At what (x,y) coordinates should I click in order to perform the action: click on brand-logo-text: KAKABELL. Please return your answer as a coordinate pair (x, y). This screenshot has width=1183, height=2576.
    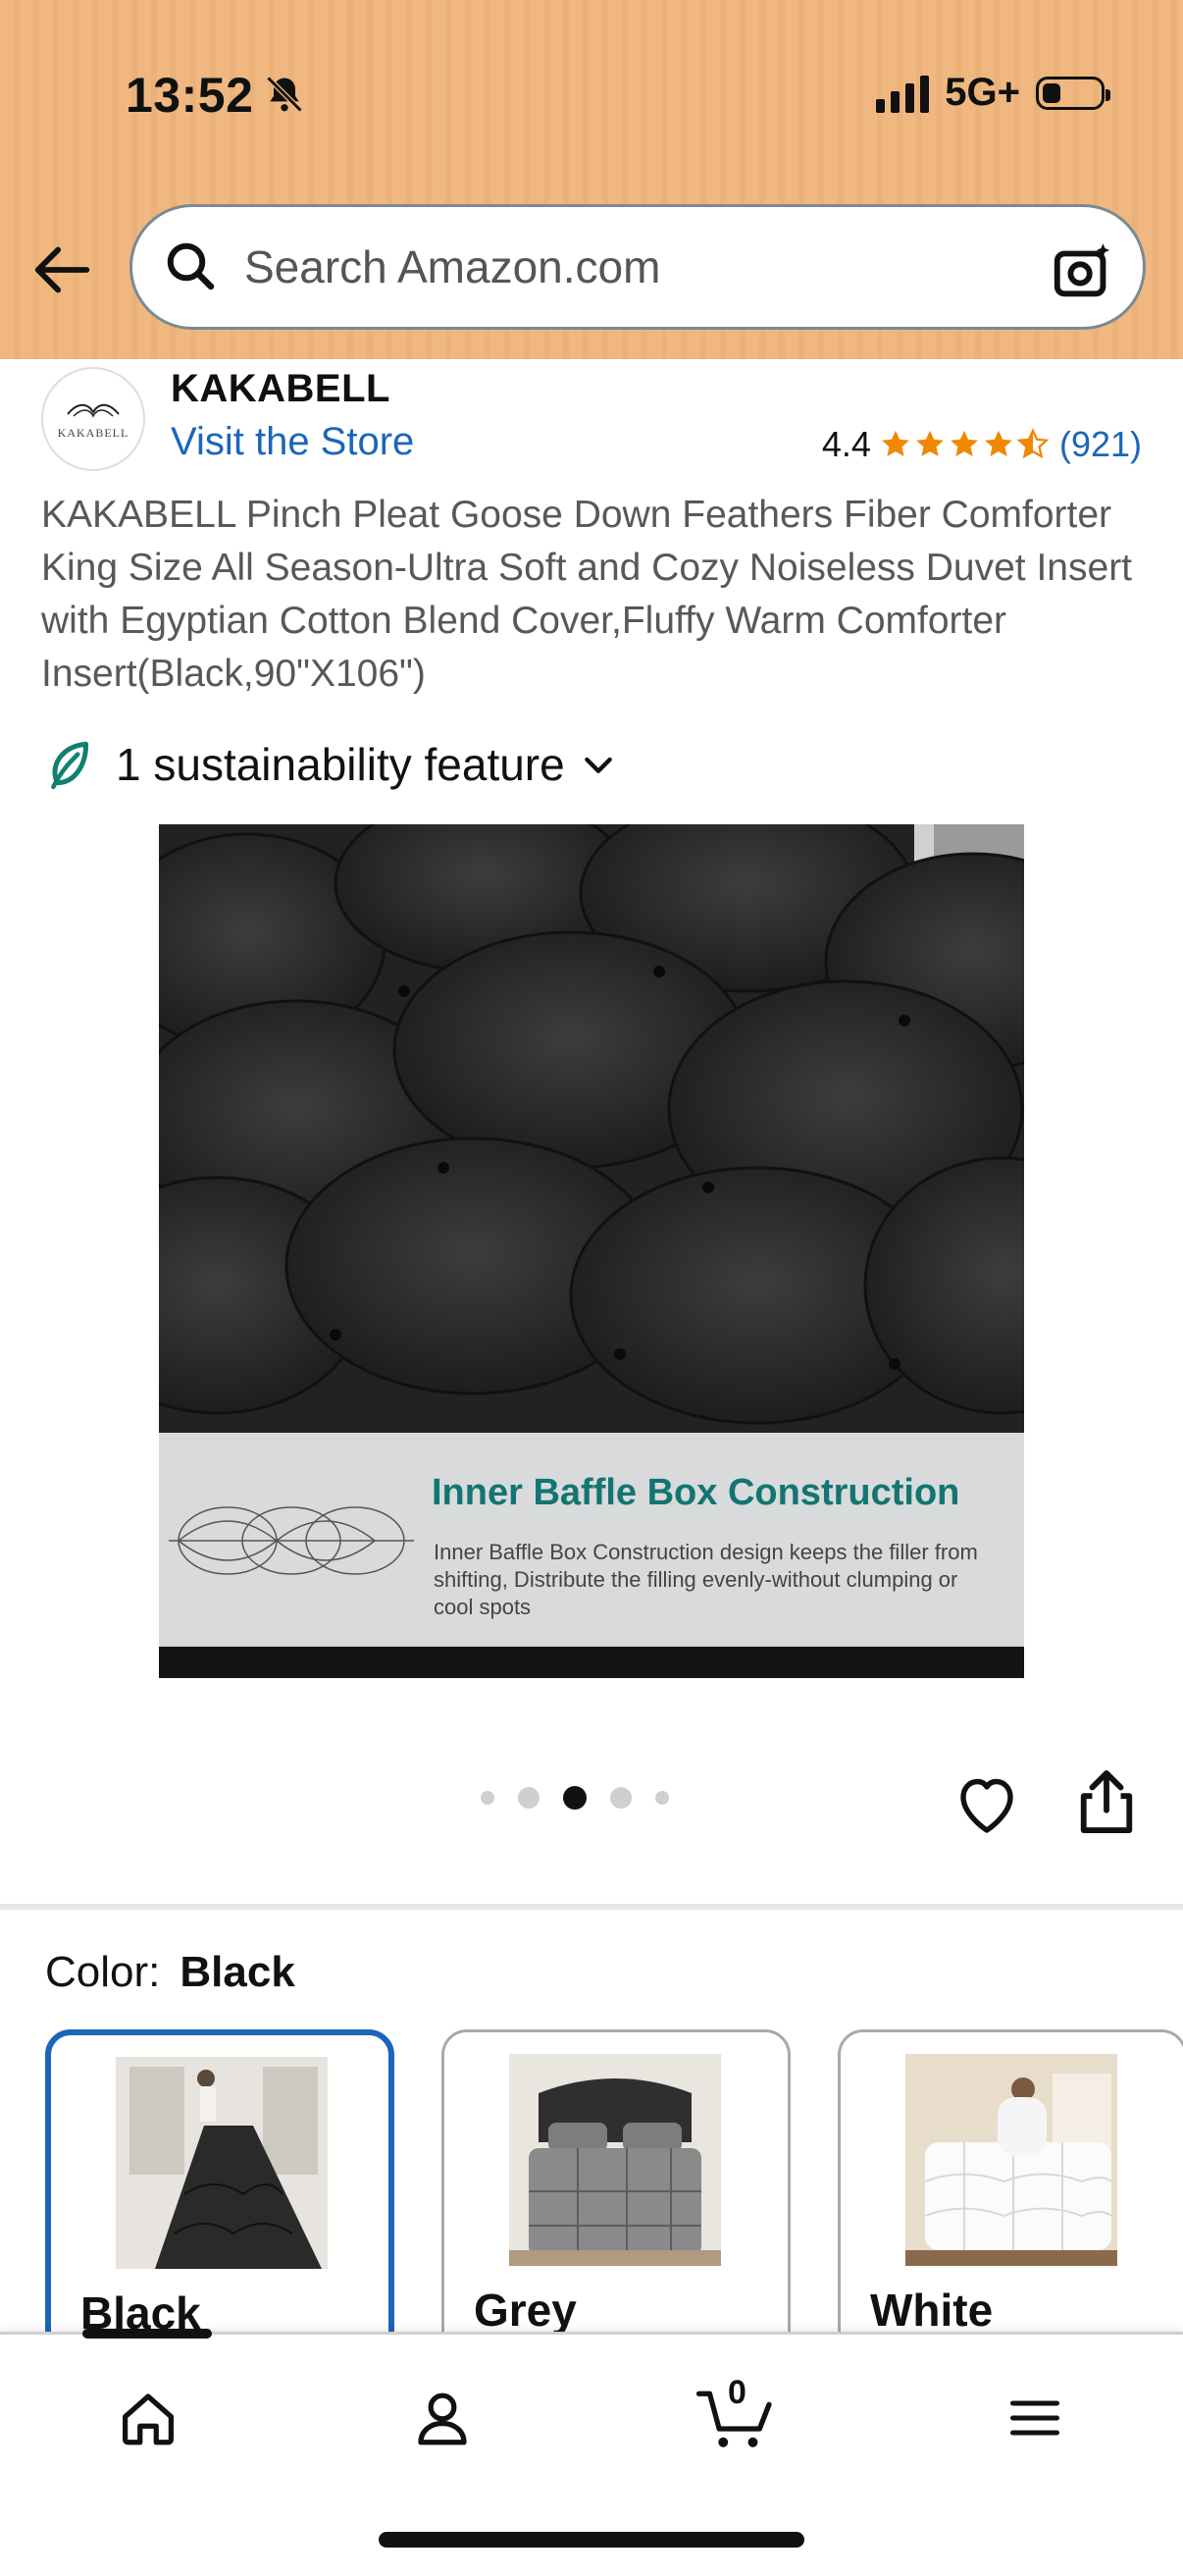
    Looking at the image, I should click on (93, 432).